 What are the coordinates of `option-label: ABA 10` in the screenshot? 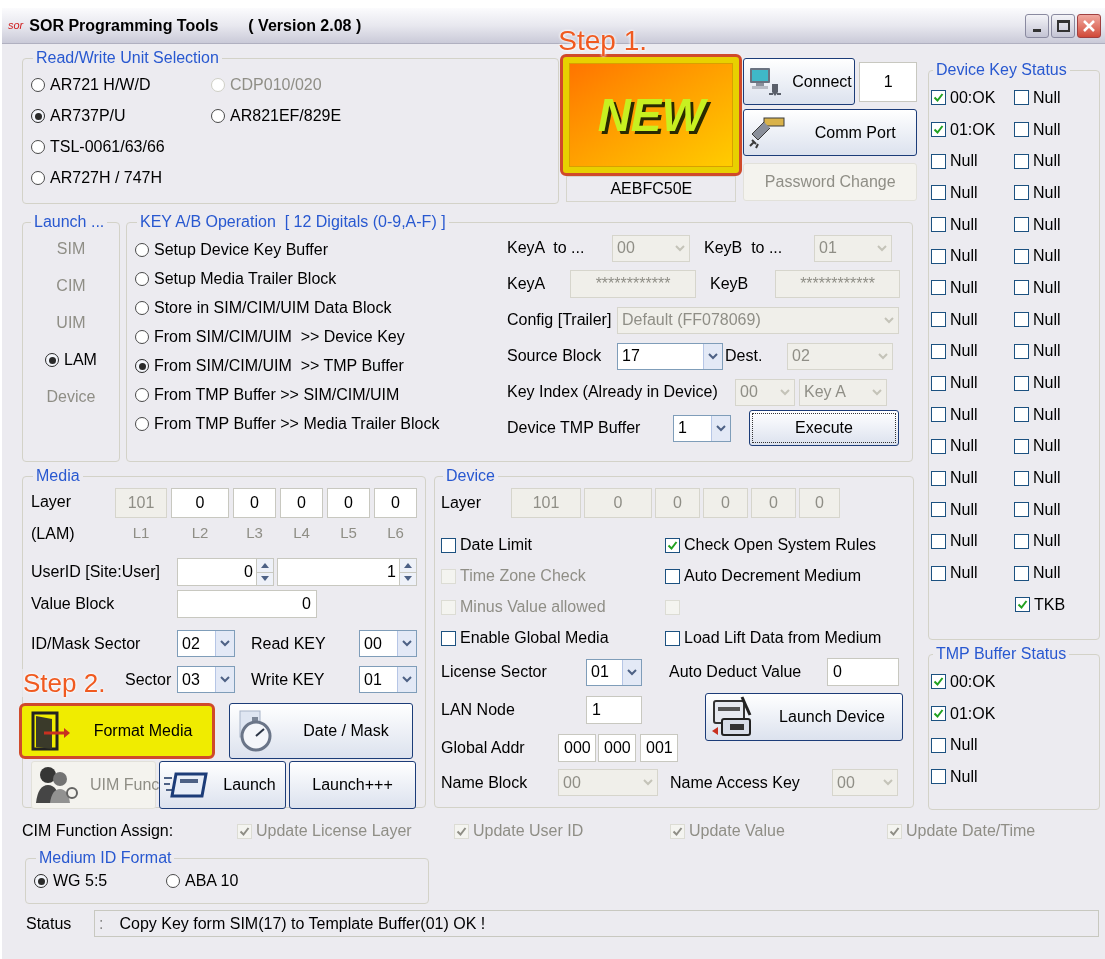 It's located at (212, 881).